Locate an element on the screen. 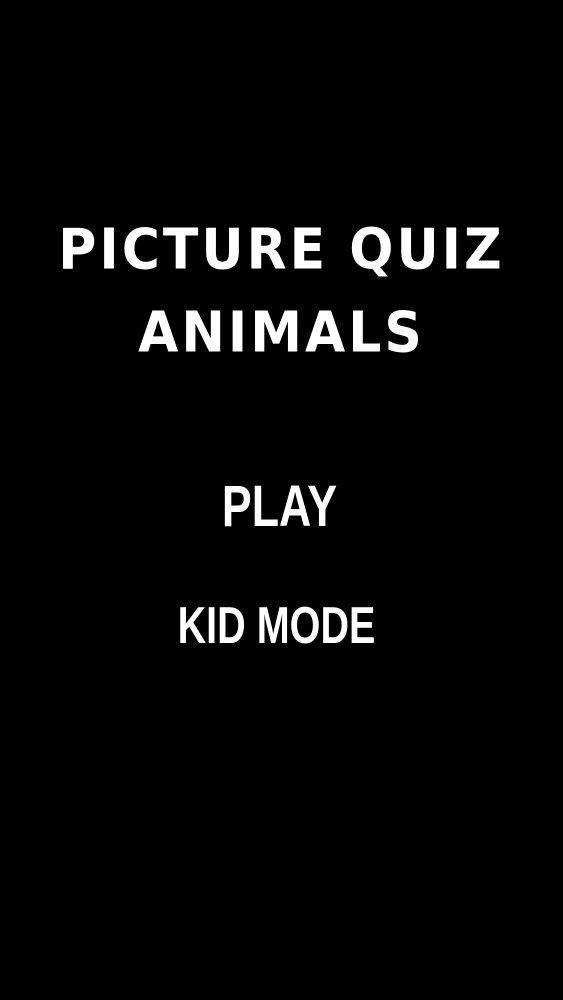 The height and width of the screenshot is (1000, 563). app-title-line1: PICTURE QUIZ is located at coordinates (281, 250).